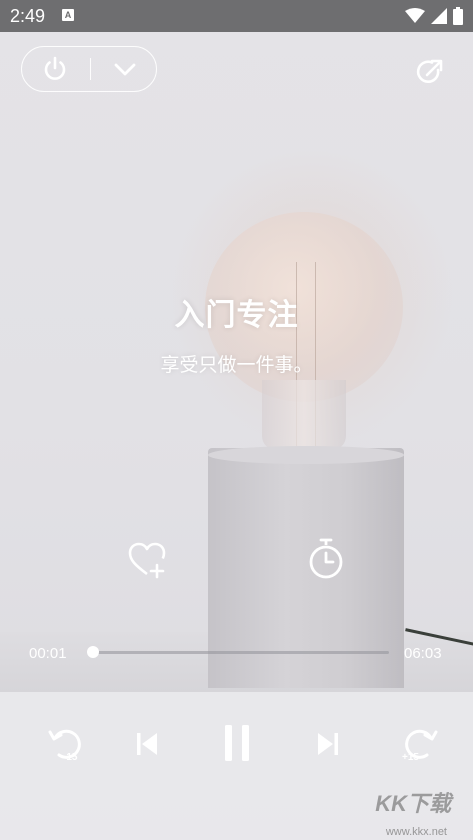  Describe the element at coordinates (458, 16) in the screenshot. I see `battery-icon` at that location.